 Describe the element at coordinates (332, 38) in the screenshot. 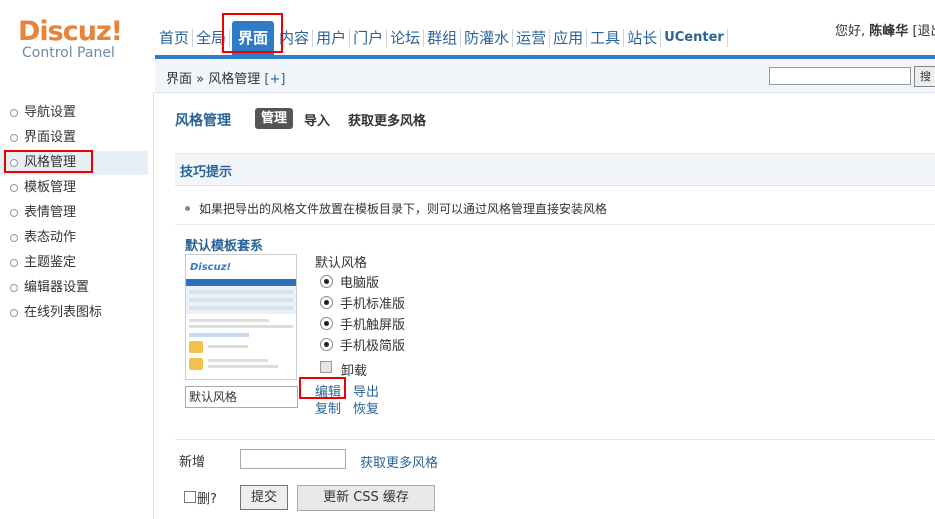

I see `nav-users: 用户` at that location.